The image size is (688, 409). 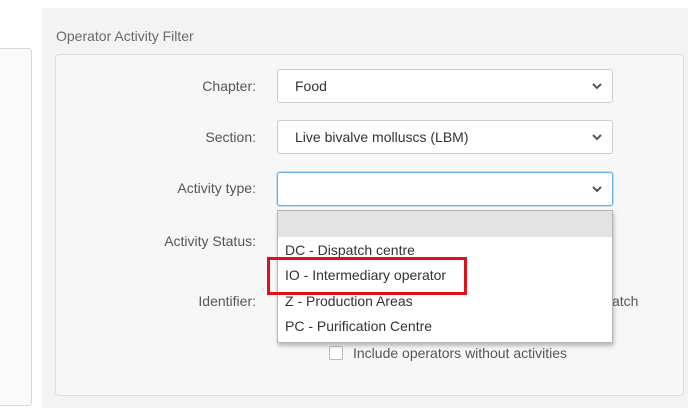 I want to click on identifier-label: Identifier:, so click(x=227, y=301).